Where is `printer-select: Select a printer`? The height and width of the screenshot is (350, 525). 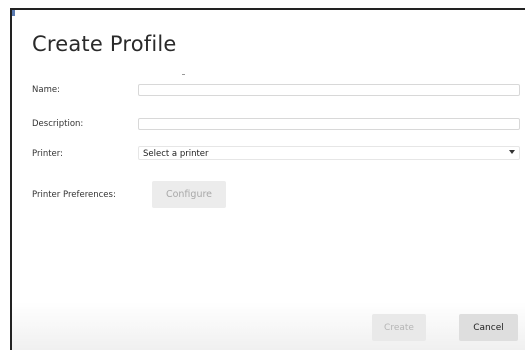
printer-select: Select a printer is located at coordinates (329, 153).